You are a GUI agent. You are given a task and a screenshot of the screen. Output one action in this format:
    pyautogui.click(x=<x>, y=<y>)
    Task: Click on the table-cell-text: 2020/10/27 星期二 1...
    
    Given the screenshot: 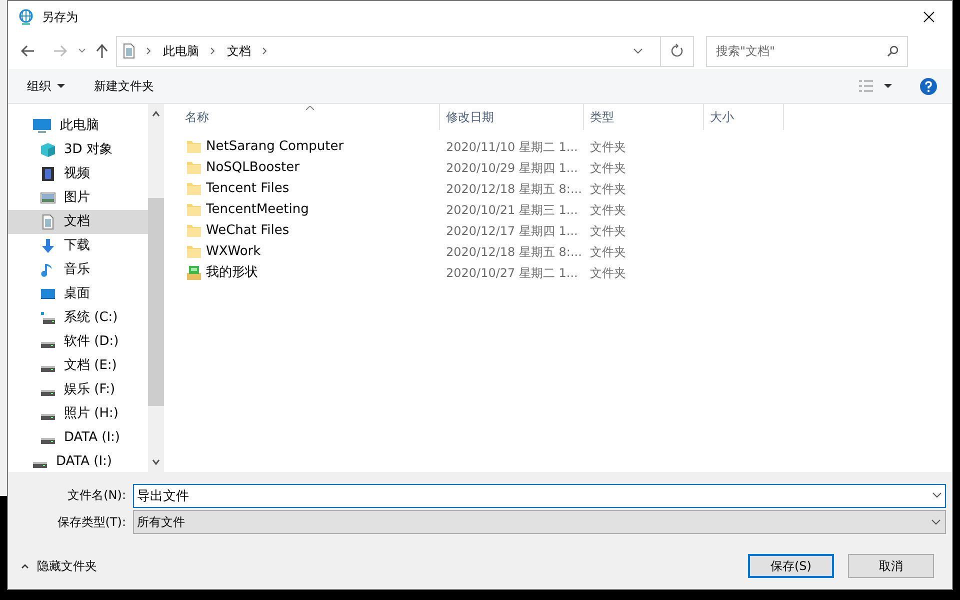 What is the action you would take?
    pyautogui.click(x=512, y=273)
    